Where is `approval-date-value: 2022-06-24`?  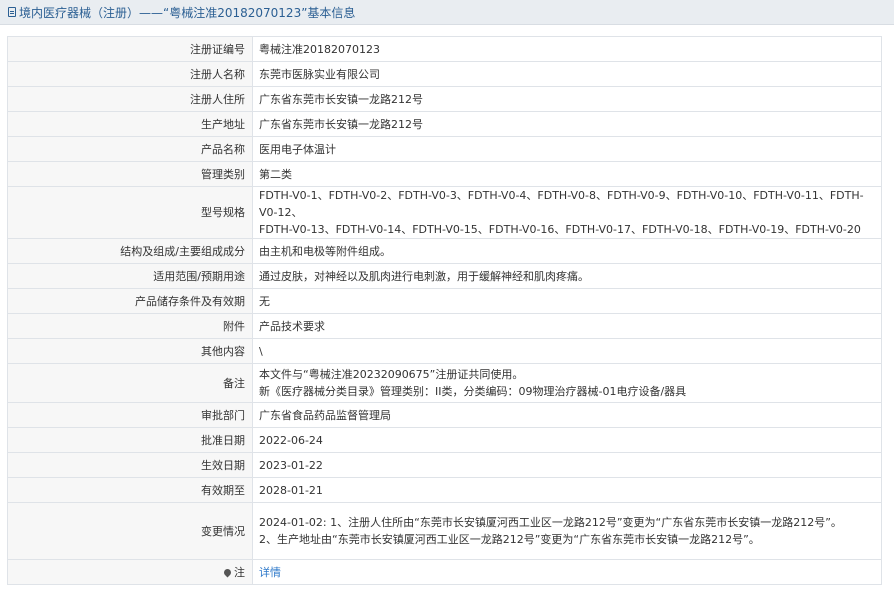
approval-date-value: 2022-06-24 is located at coordinates (567, 440).